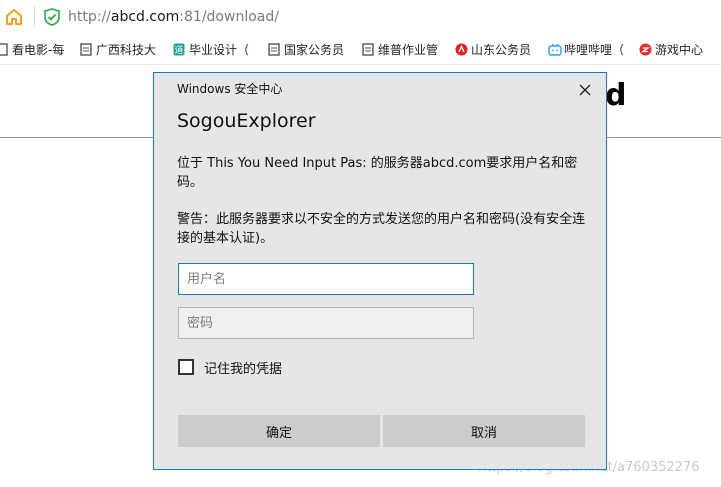 The width and height of the screenshot is (721, 487). What do you see at coordinates (89, 17) in the screenshot?
I see `url-scheme: http://` at bounding box center [89, 17].